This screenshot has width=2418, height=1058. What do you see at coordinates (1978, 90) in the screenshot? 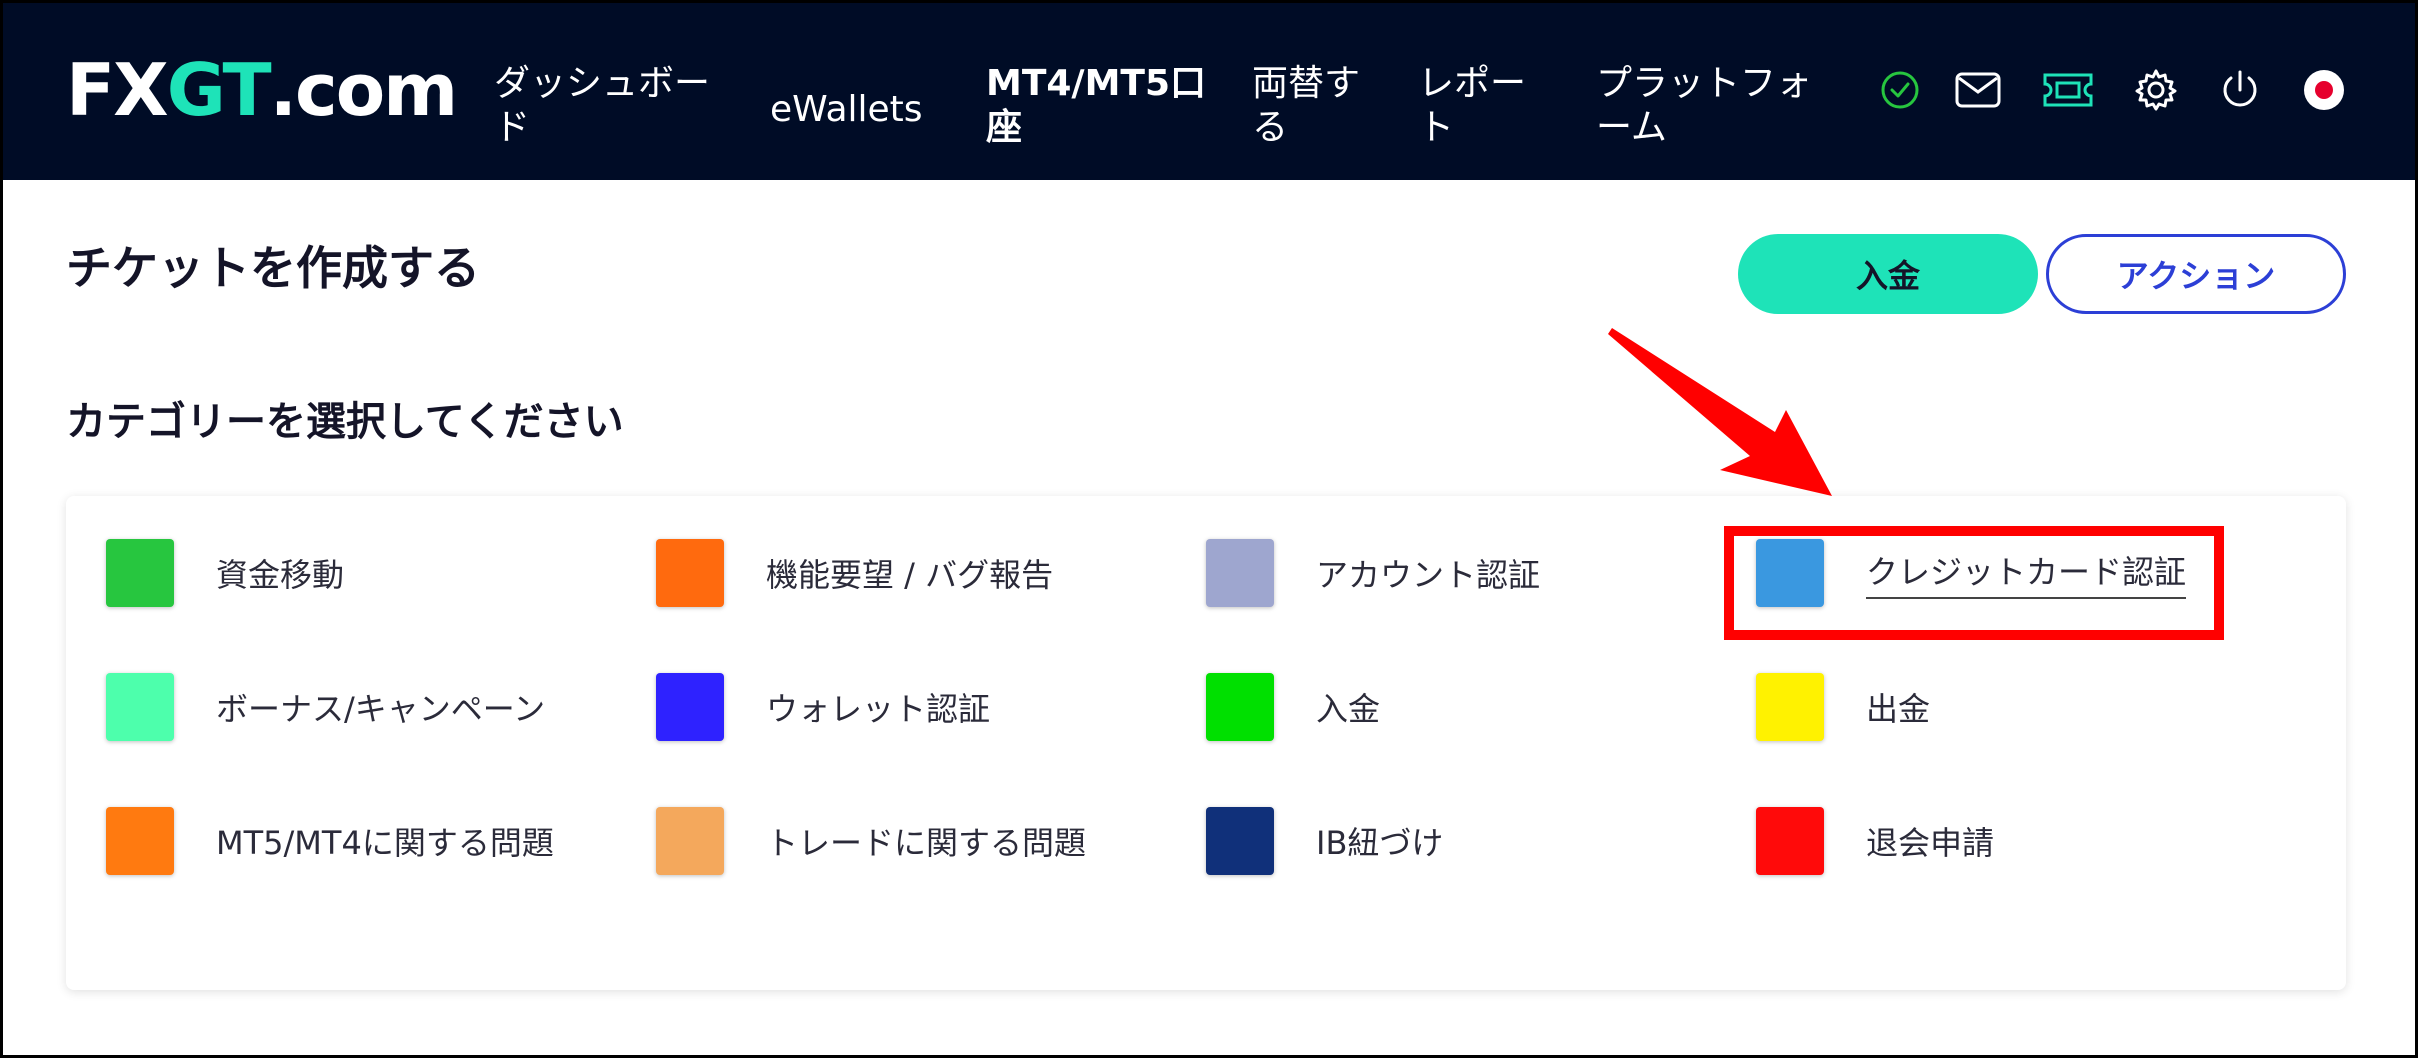
I see `mail-icon` at bounding box center [1978, 90].